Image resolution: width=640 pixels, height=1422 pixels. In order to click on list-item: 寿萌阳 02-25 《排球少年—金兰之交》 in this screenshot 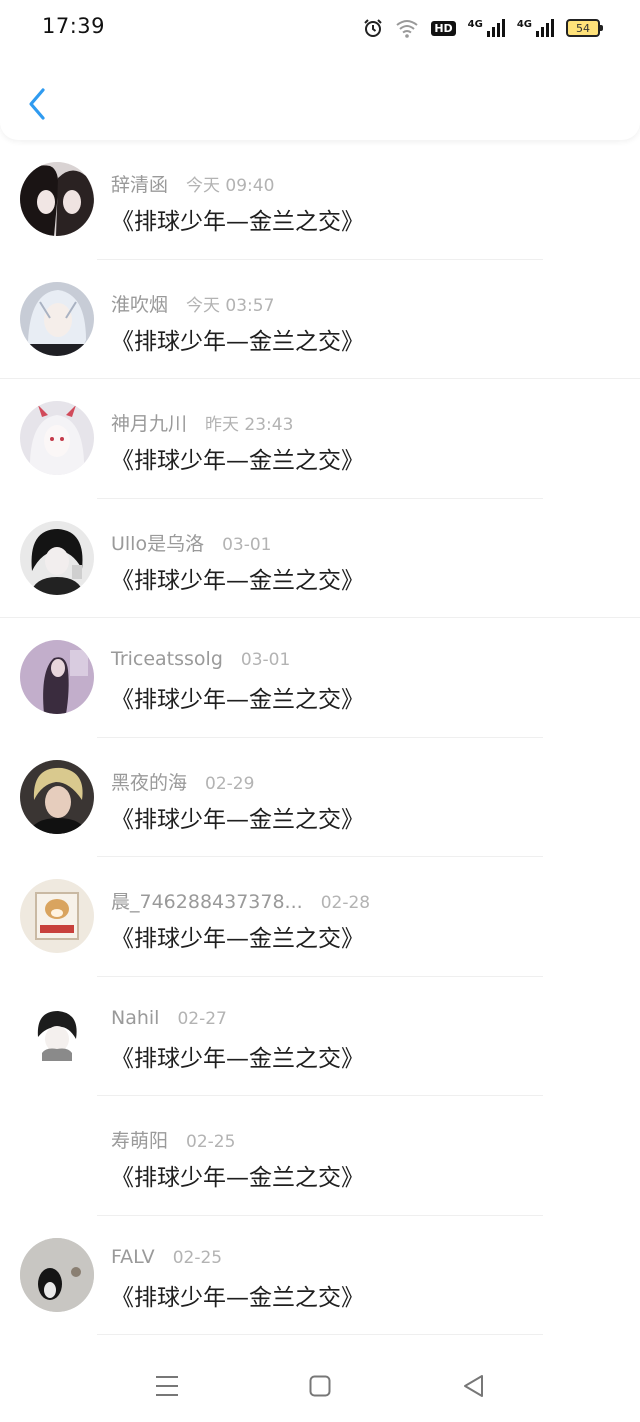, I will do `click(320, 1156)`.